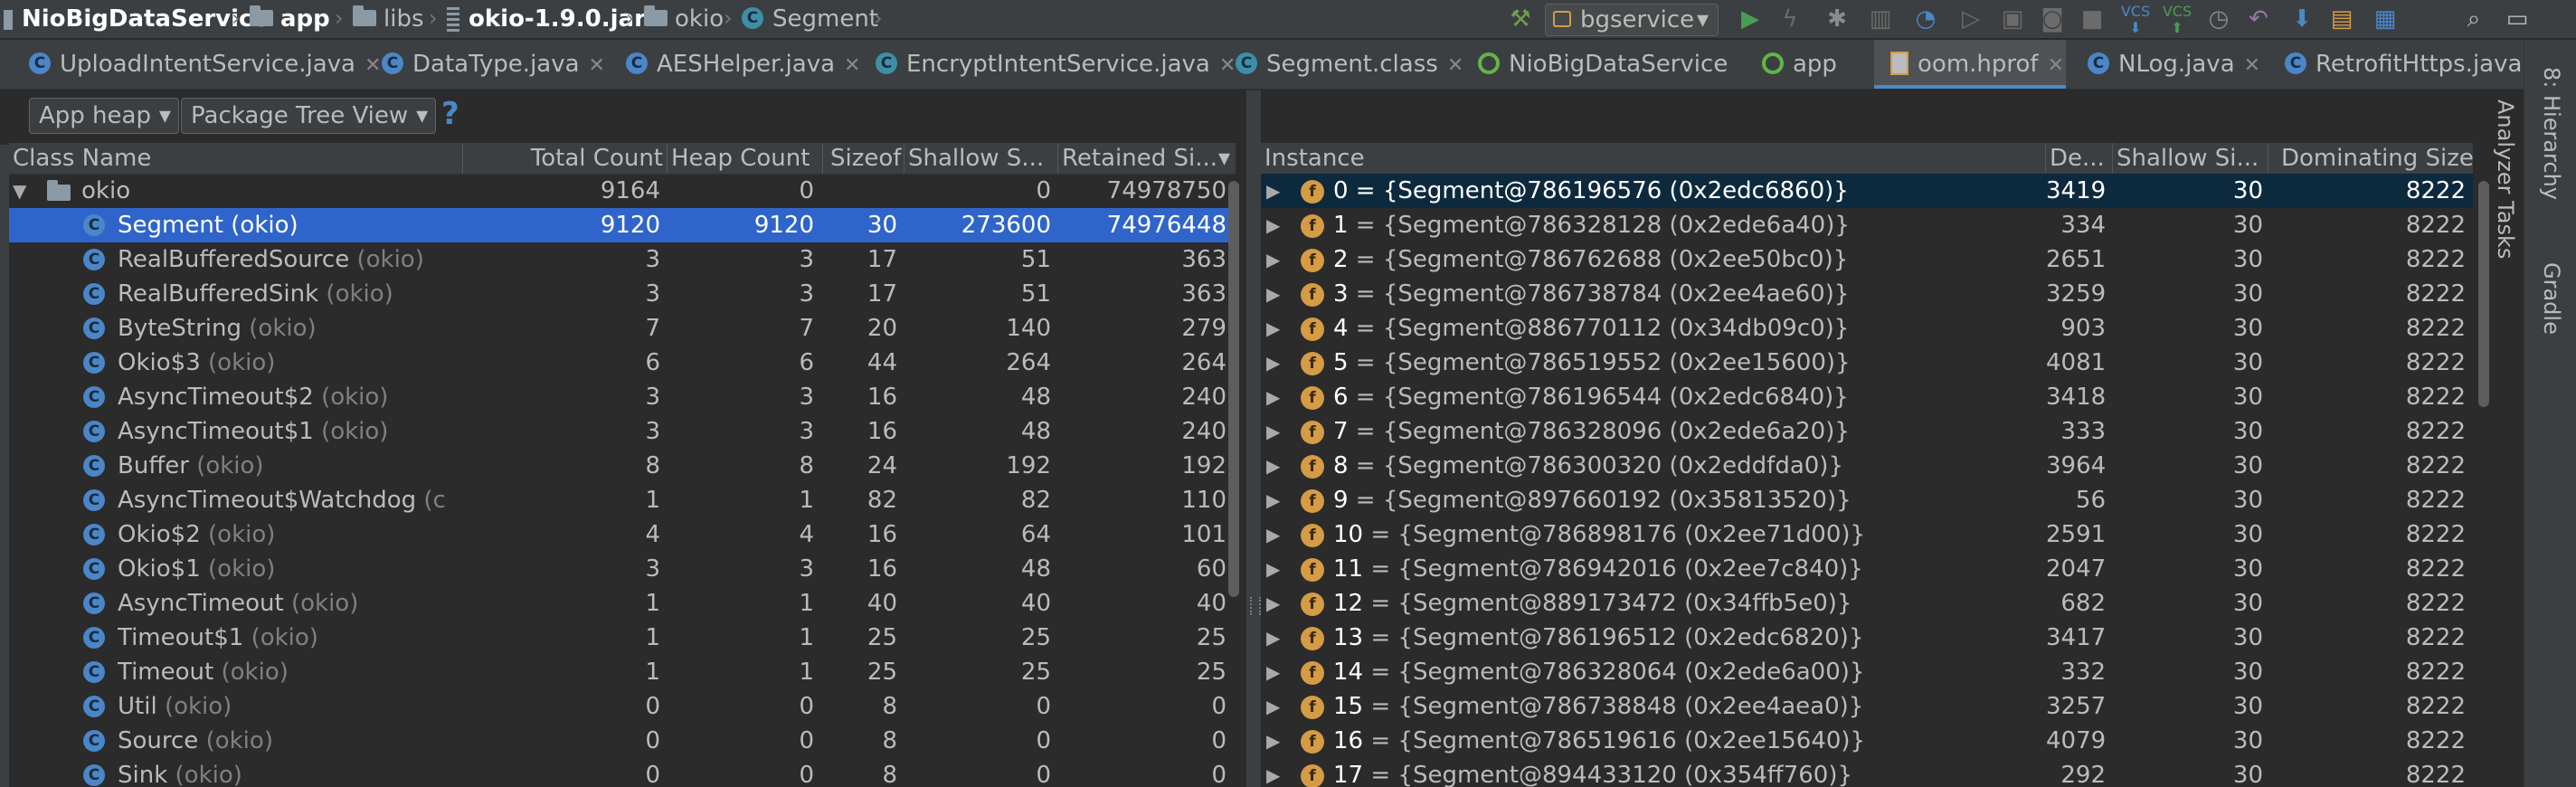  I want to click on class-row: C Okio$3 (okio) 6 6 44 264 264, so click(619, 363).